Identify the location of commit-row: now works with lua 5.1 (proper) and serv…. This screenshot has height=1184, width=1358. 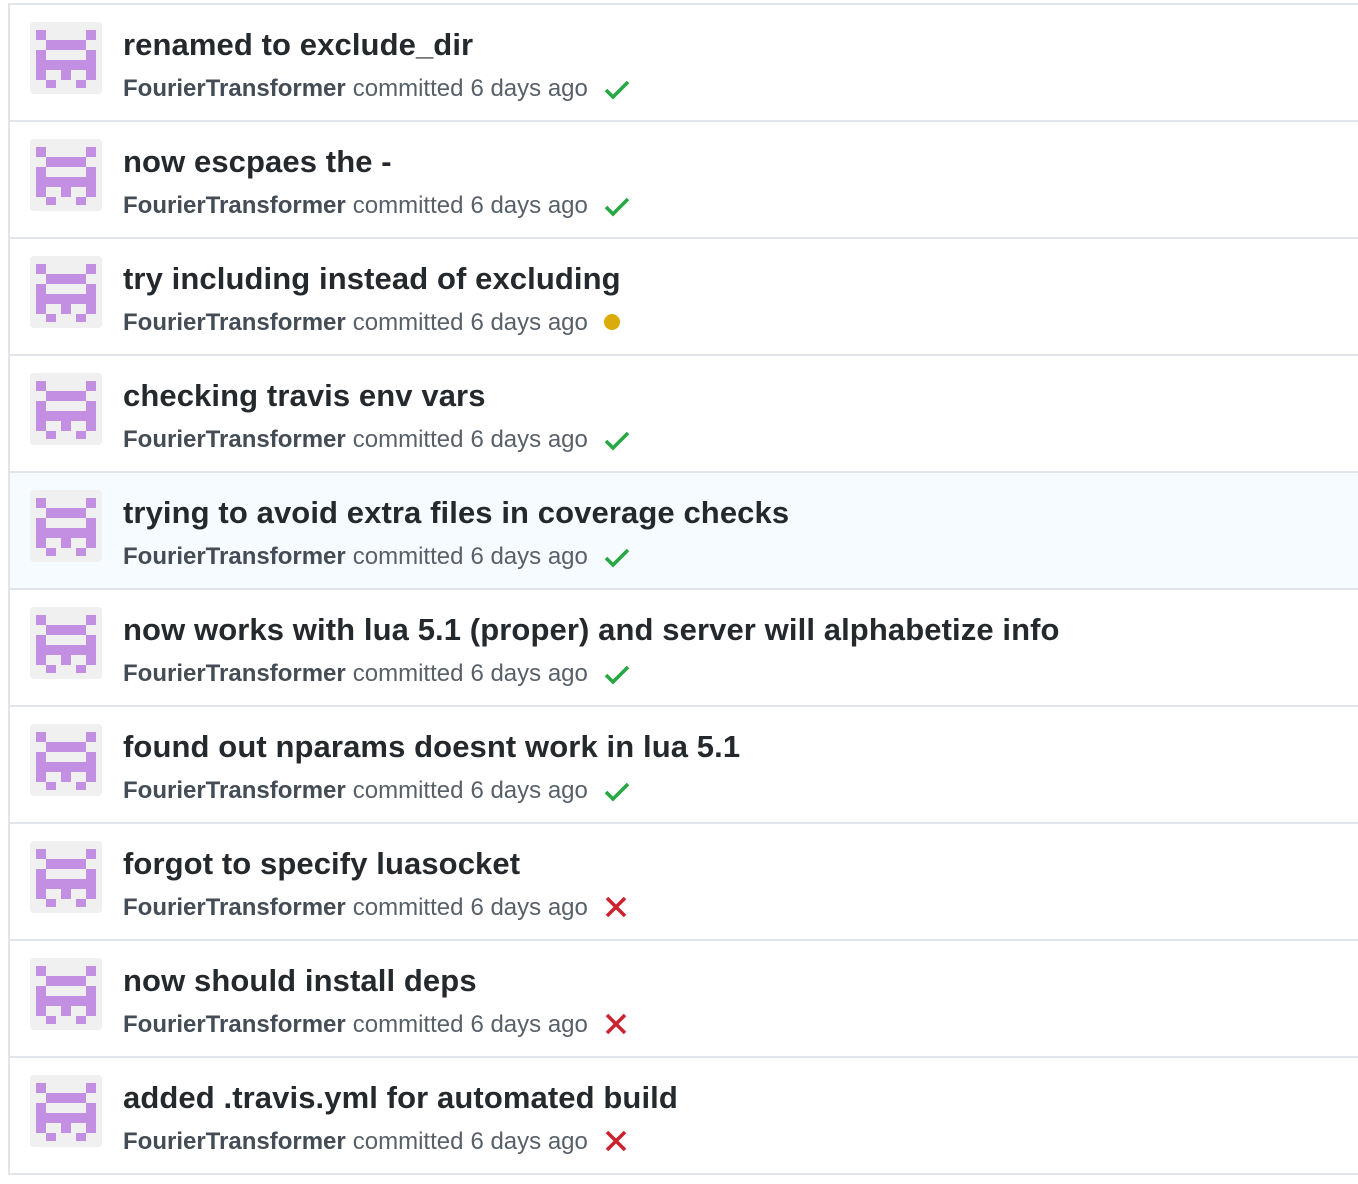
(684, 648).